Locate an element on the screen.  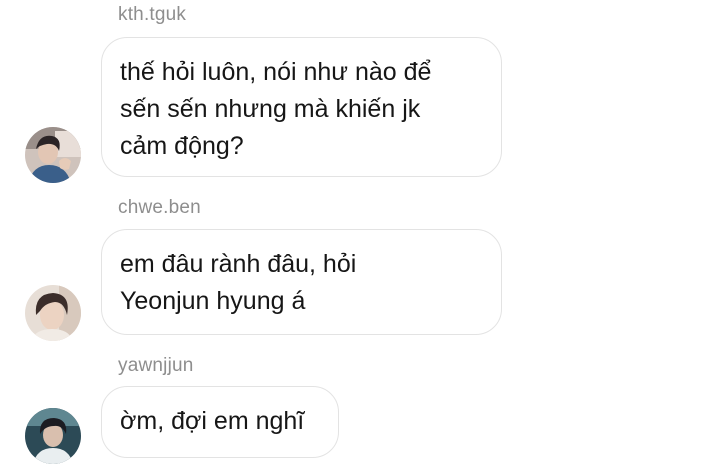
sender-username: chwe.ben is located at coordinates (159, 208).